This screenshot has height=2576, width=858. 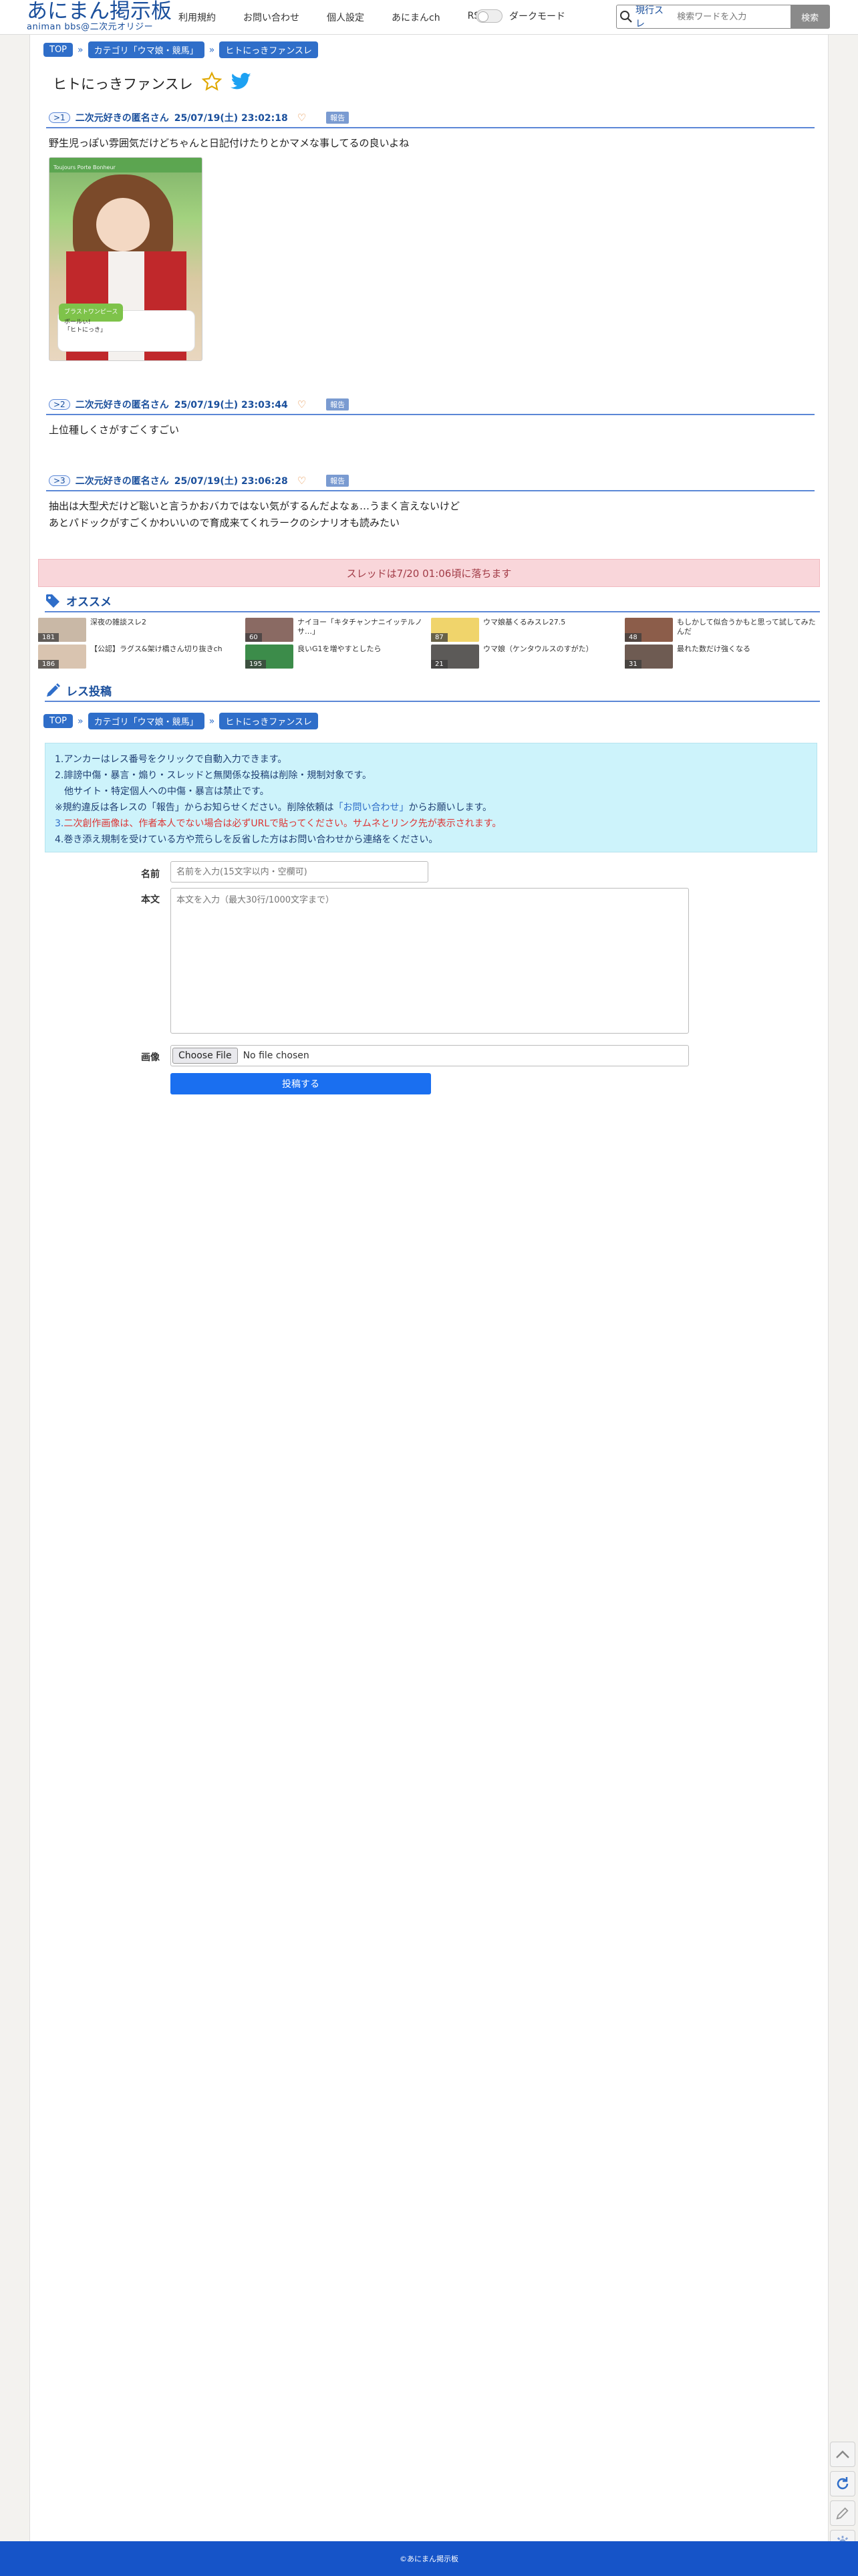 I want to click on comment-count: 48, so click(x=633, y=637).